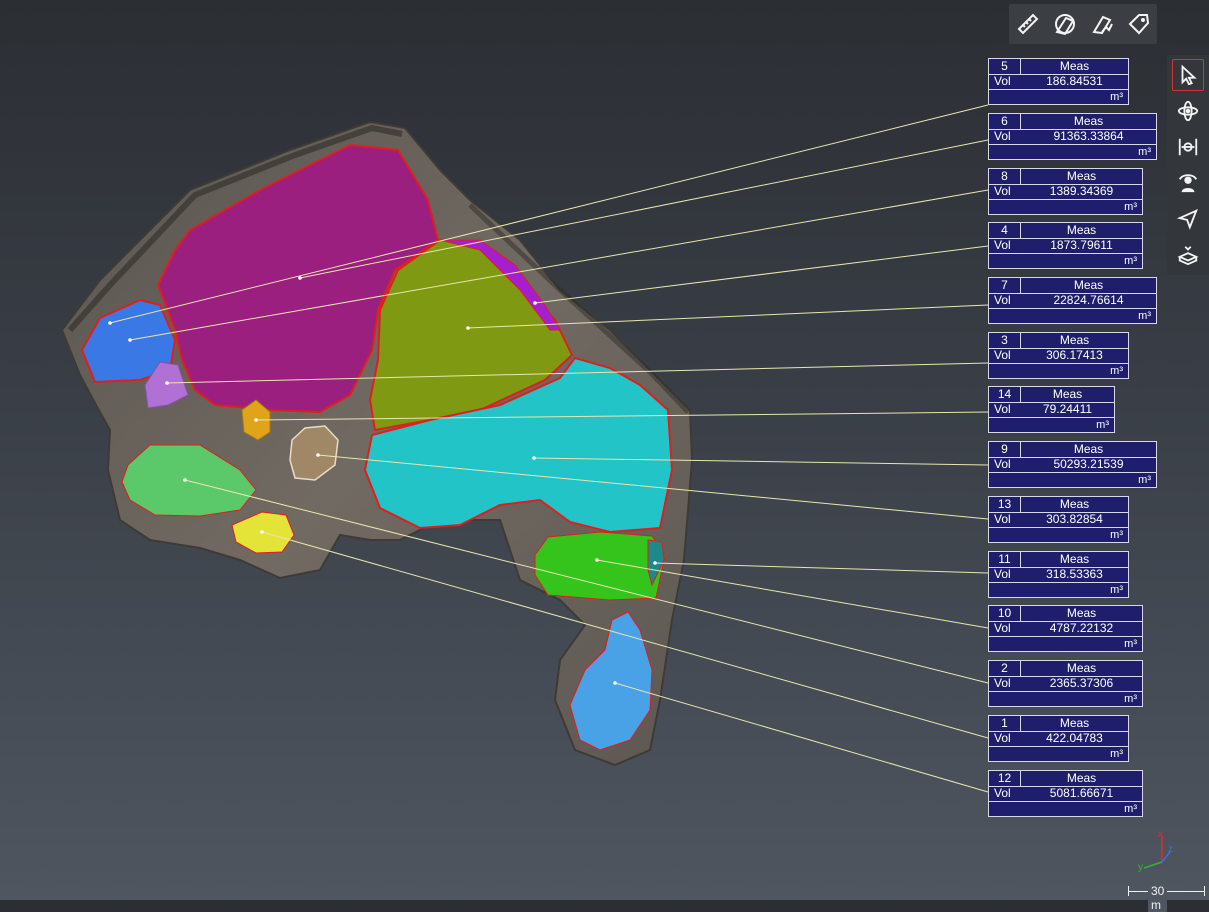 This screenshot has height=912, width=1209. I want to click on measurement-id: 10, so click(1005, 613).